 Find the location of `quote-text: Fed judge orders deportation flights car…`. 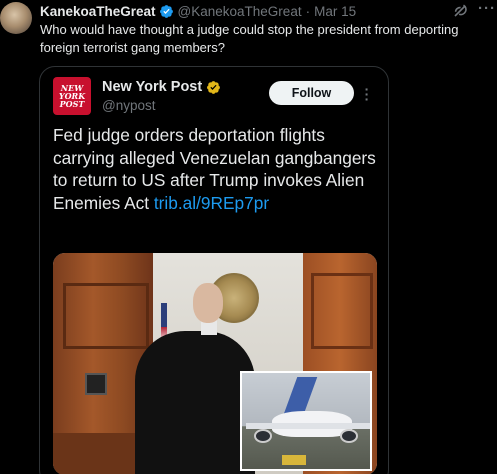

quote-text: Fed judge orders deportation flights car… is located at coordinates (218, 169).